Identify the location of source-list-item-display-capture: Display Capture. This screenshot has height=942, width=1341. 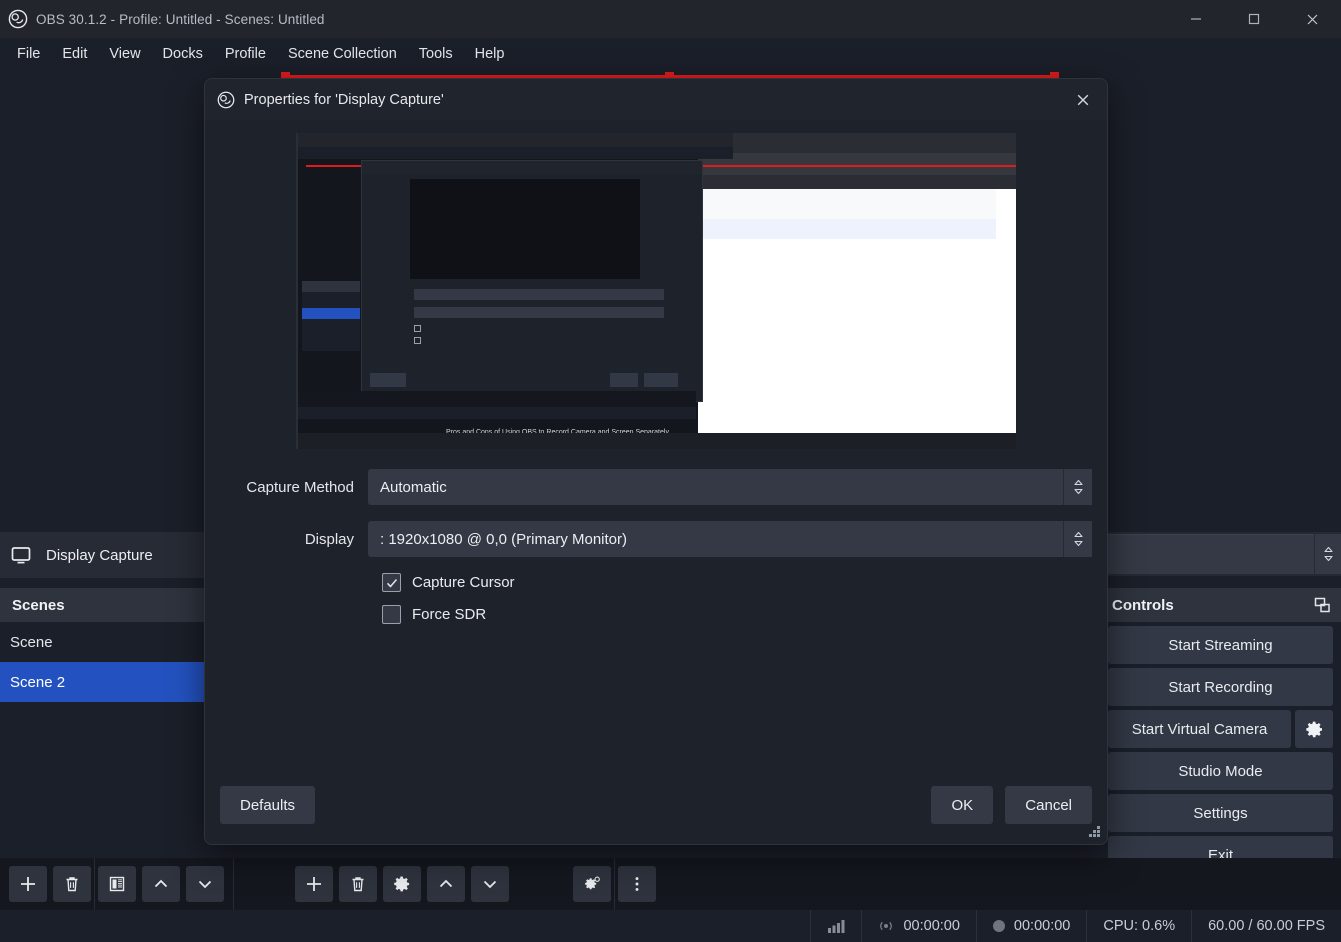
(76, 555).